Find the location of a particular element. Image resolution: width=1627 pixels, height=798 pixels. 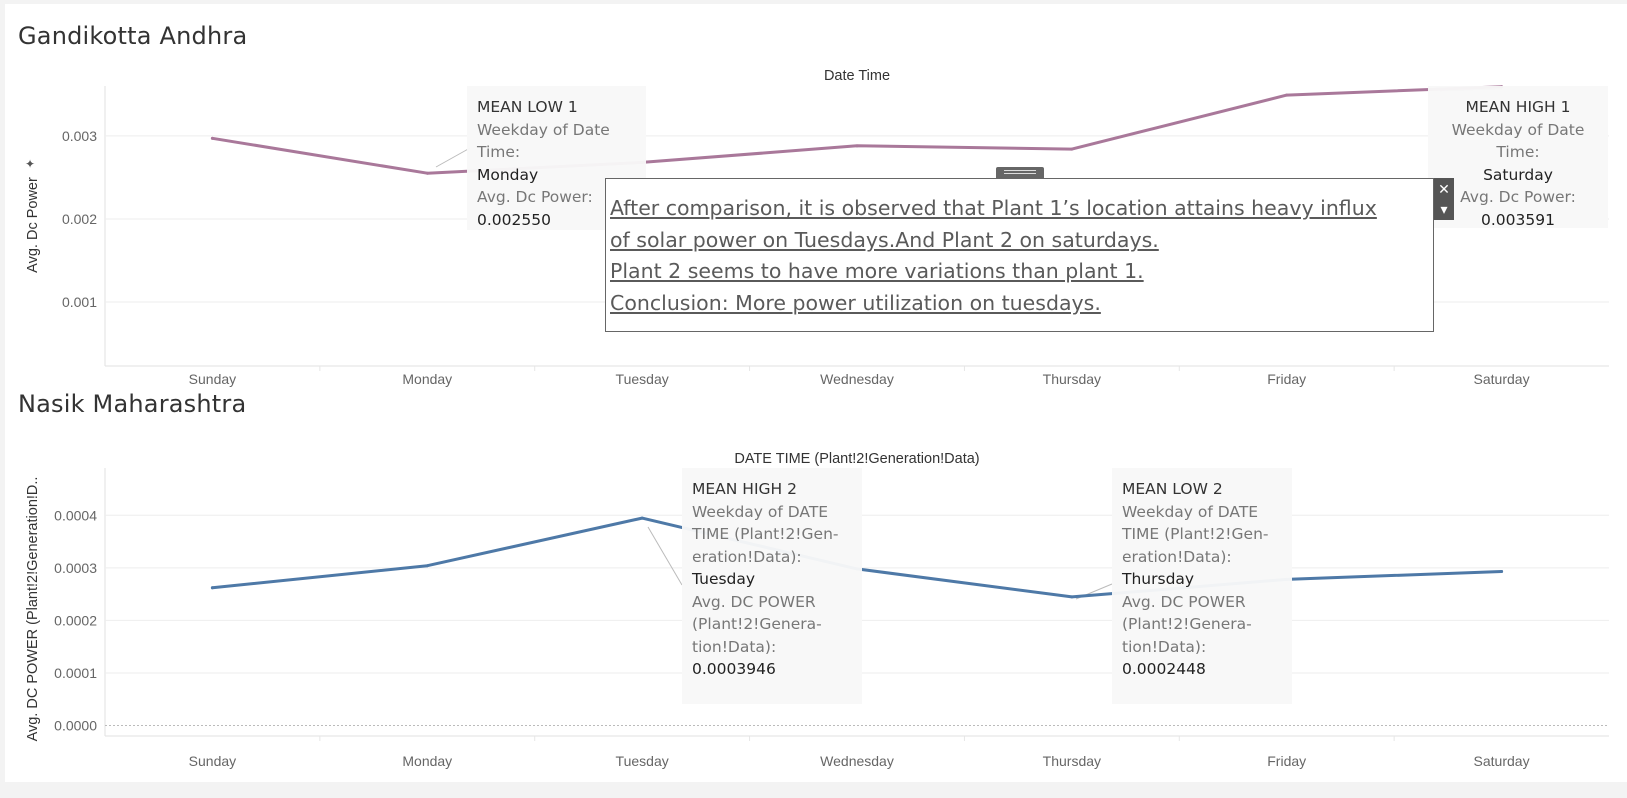

annotation-measure-value: 0.003591 is located at coordinates (1518, 219).